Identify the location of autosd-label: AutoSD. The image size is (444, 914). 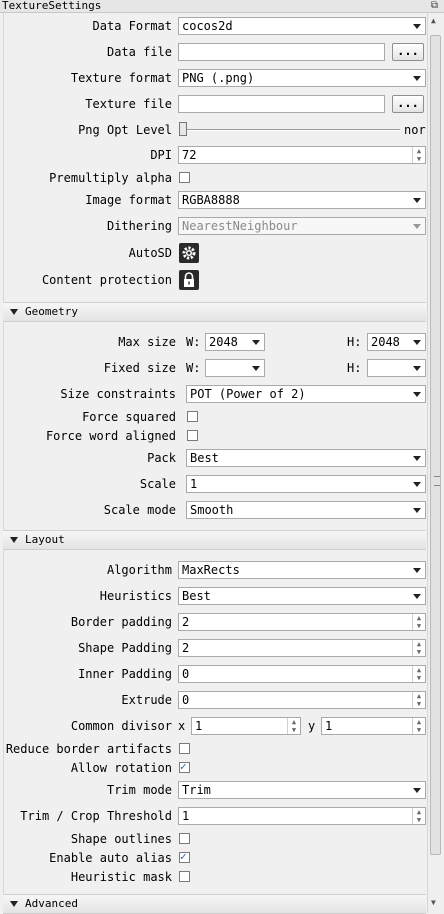
(150, 253).